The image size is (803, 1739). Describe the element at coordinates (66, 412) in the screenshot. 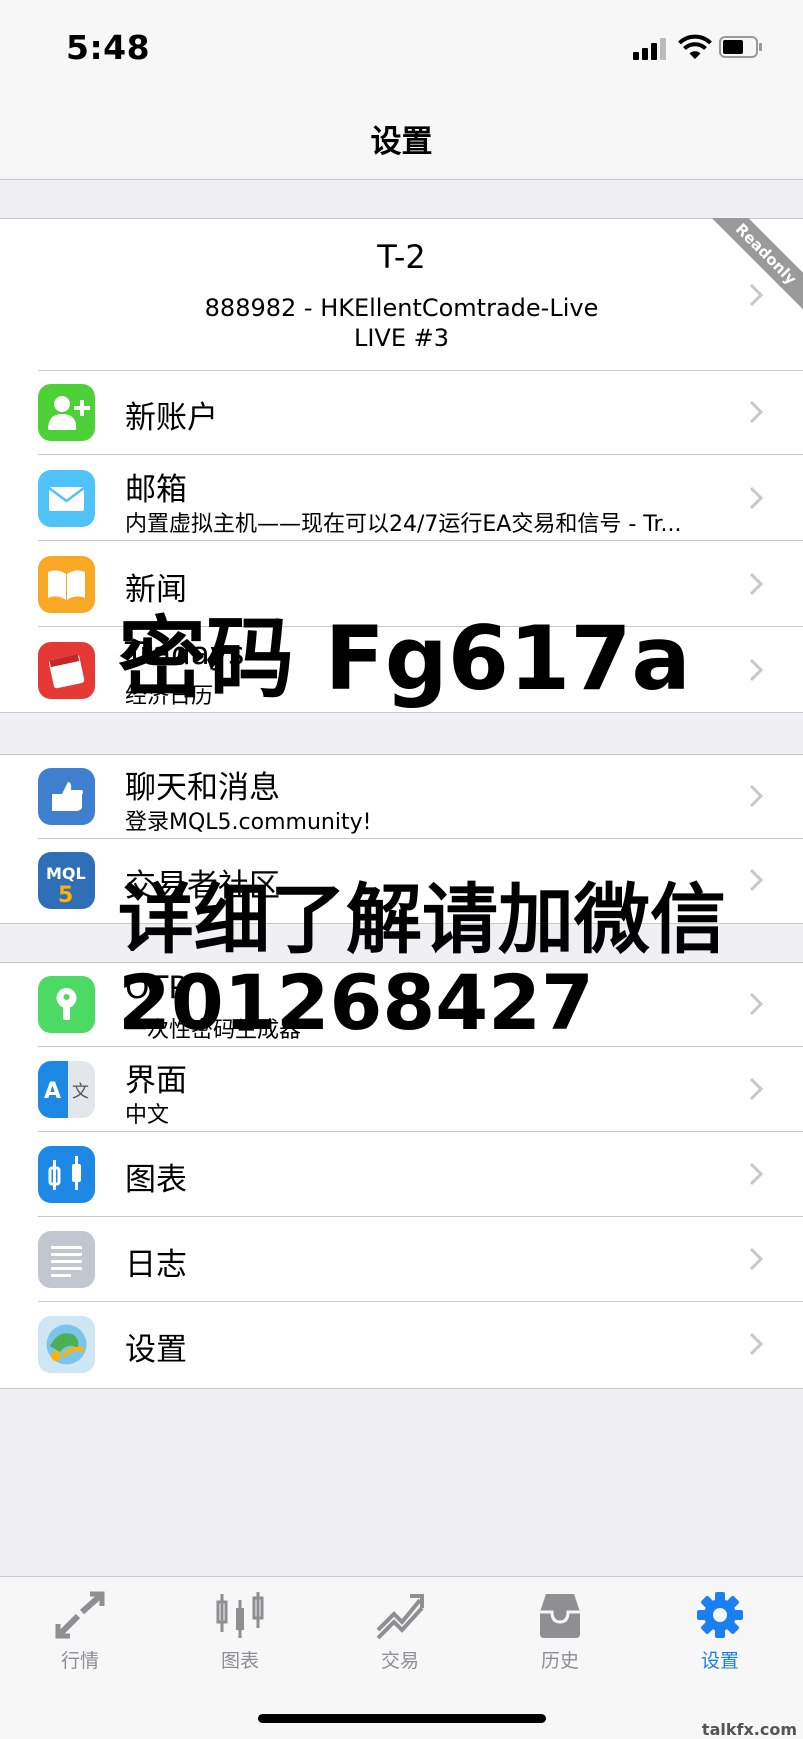

I see `add-account-icon` at that location.